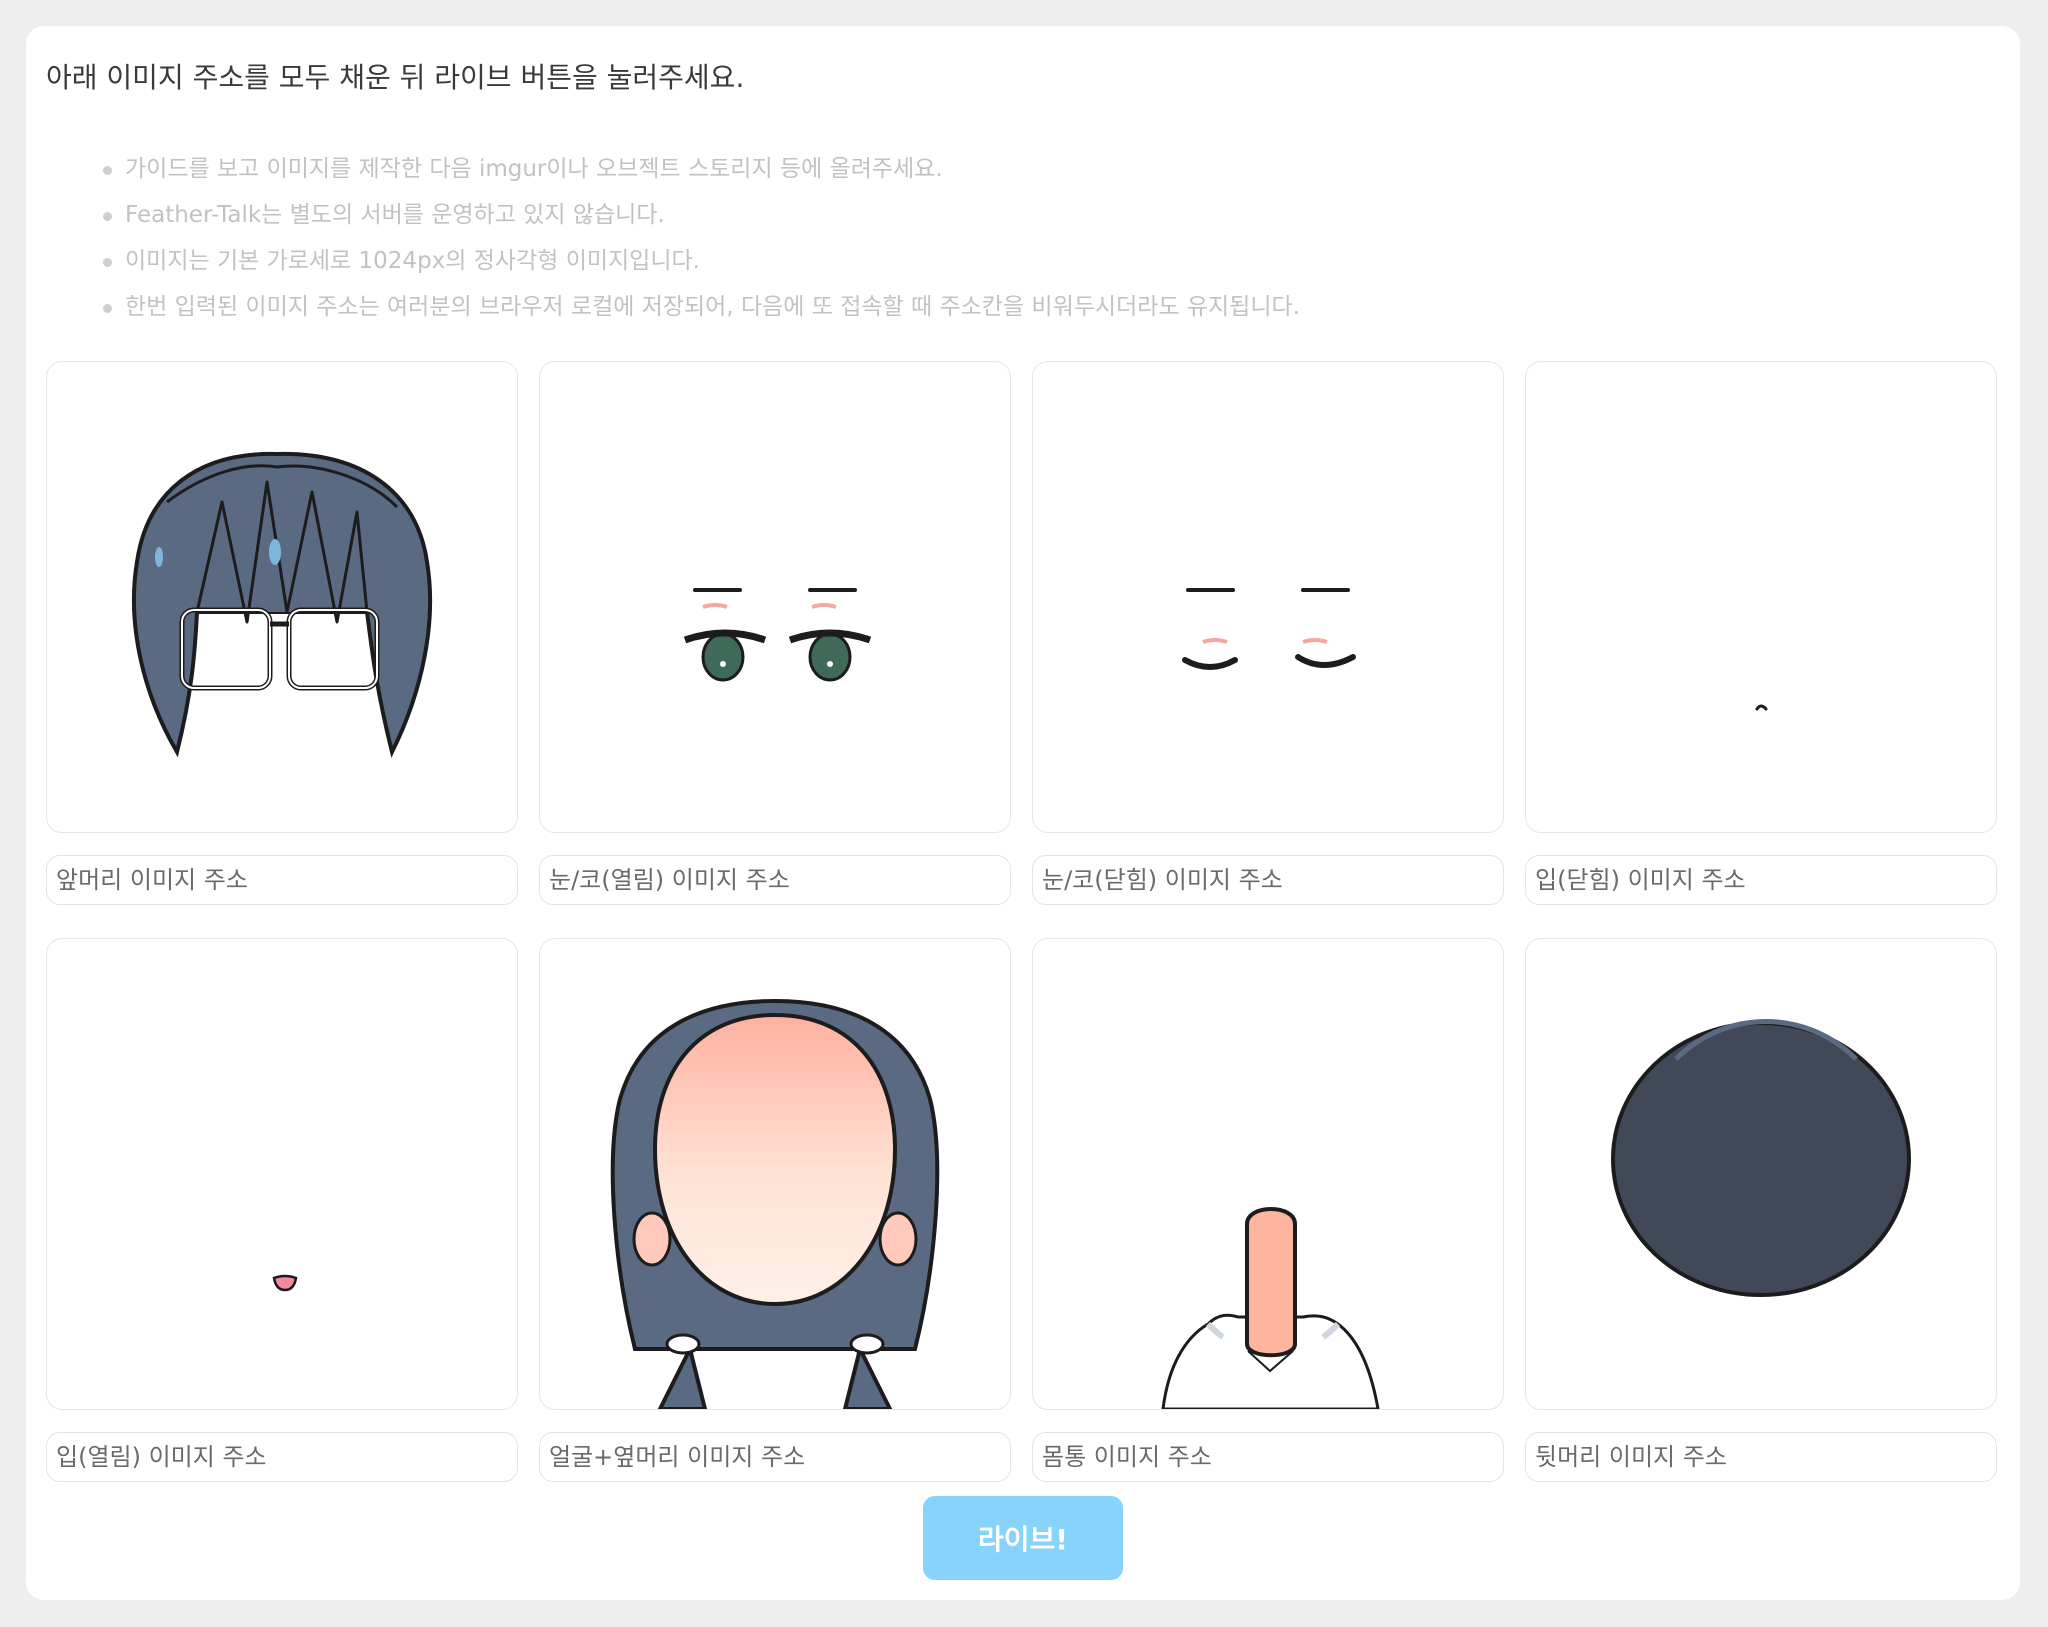 Image resolution: width=2048 pixels, height=1627 pixels. Describe the element at coordinates (1761, 1158) in the screenshot. I see `back-hair-image` at that location.